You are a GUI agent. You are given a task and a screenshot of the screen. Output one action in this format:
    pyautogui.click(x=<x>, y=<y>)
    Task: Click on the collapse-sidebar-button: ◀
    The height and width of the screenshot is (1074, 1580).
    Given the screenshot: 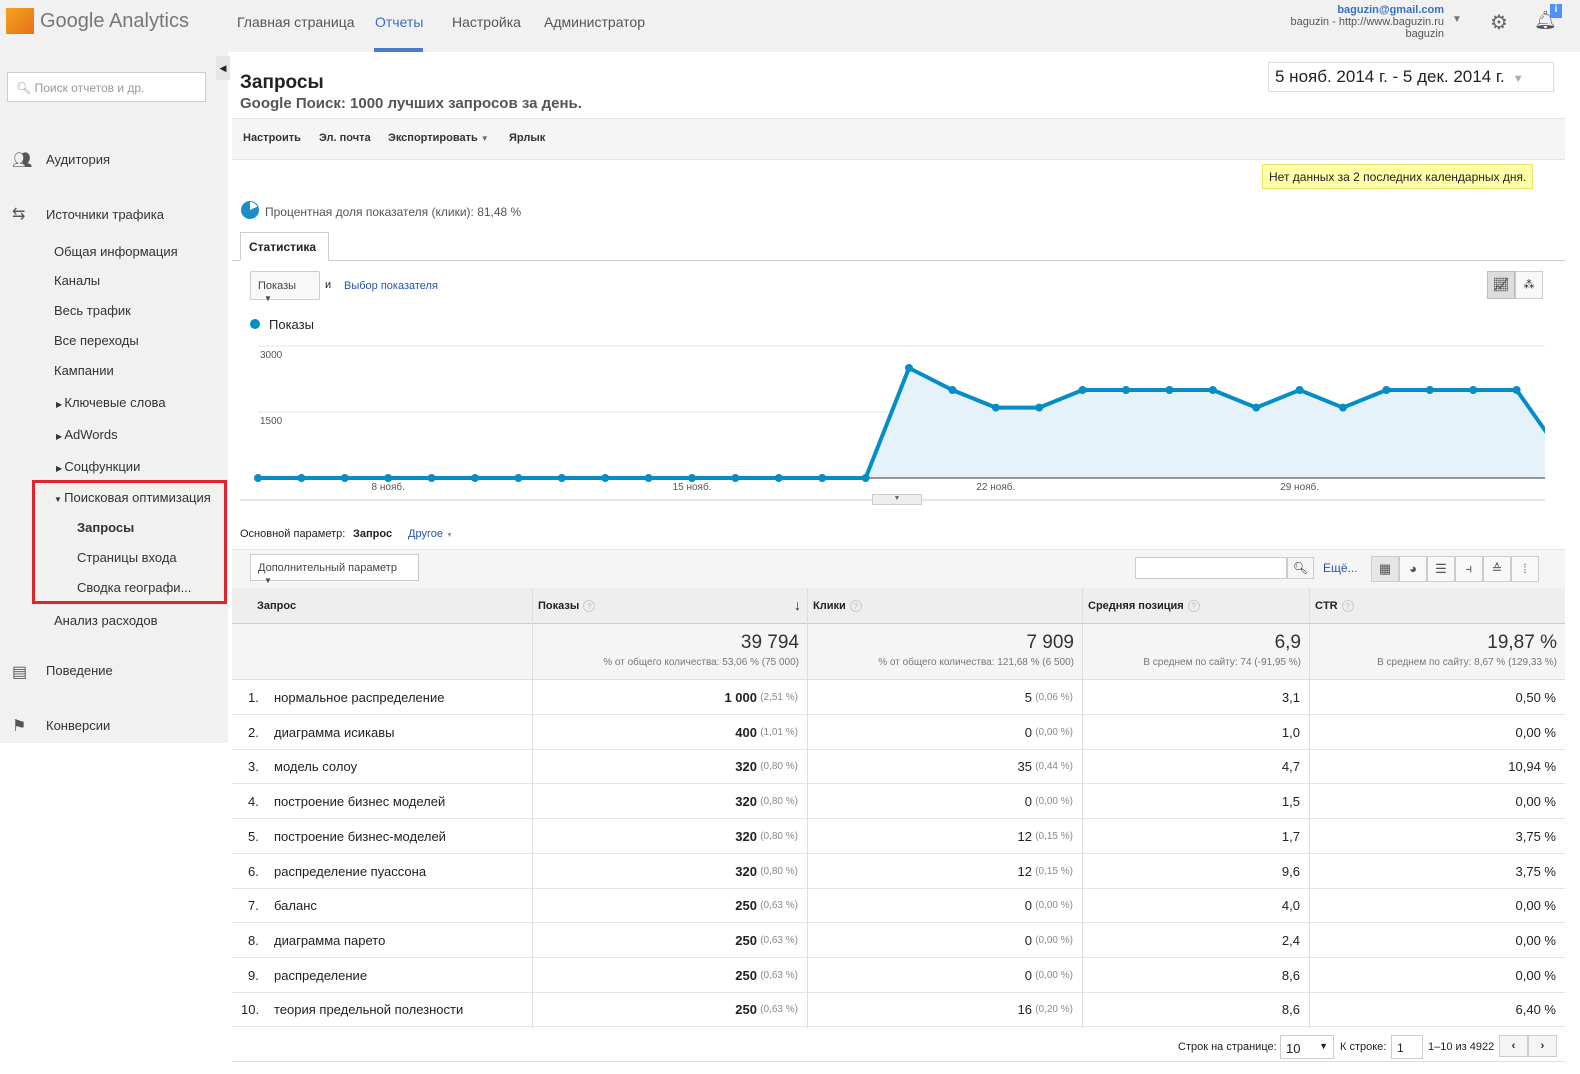 What is the action you would take?
    pyautogui.click(x=223, y=68)
    